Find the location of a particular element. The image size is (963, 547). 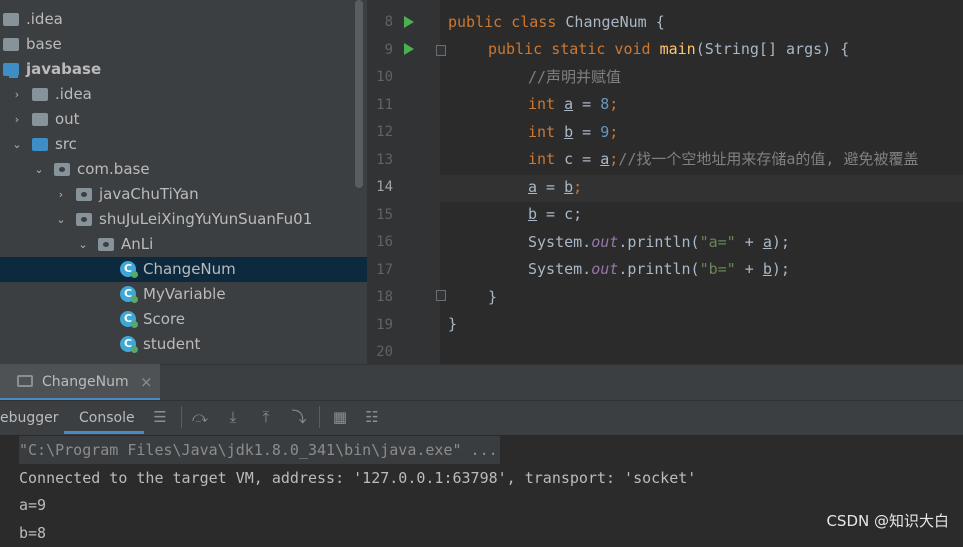

line-number: 13 is located at coordinates (384, 159).